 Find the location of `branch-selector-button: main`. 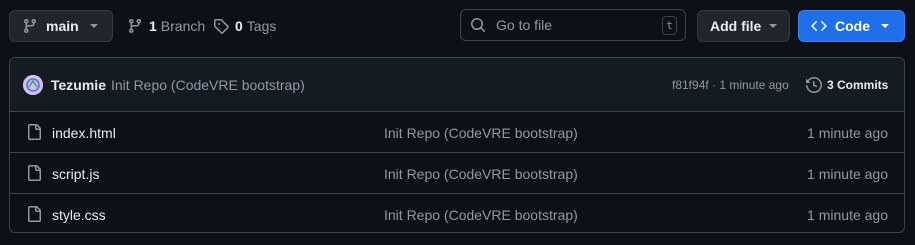

branch-selector-button: main is located at coordinates (61, 26).